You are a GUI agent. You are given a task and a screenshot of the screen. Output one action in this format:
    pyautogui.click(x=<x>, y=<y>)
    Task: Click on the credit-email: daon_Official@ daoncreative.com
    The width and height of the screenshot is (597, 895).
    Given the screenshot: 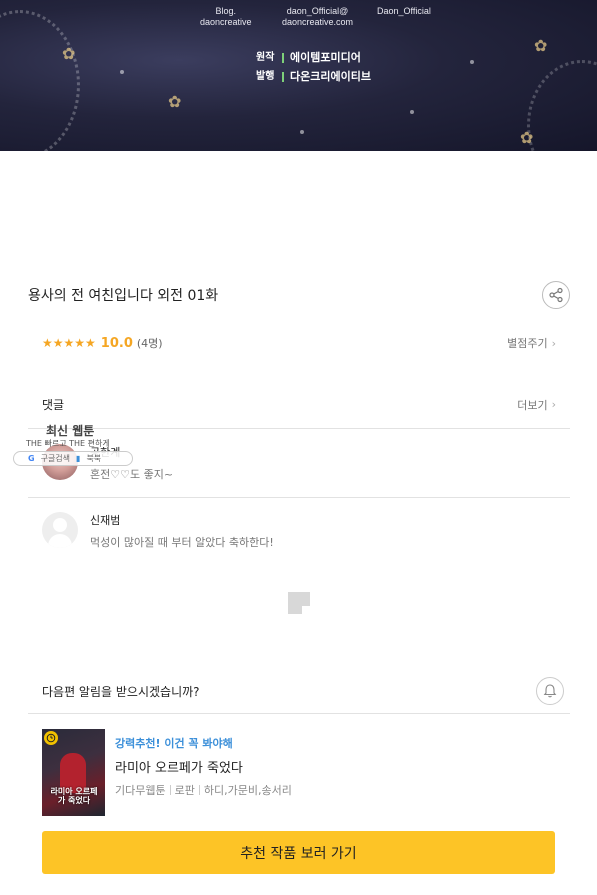 What is the action you would take?
    pyautogui.click(x=317, y=17)
    